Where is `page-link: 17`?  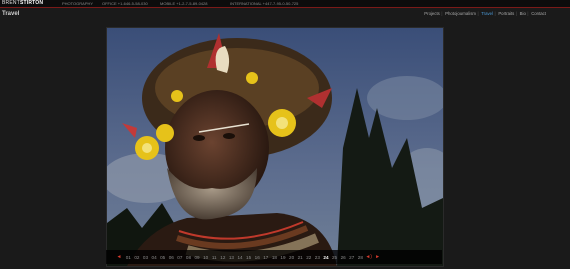
page-link: 17 is located at coordinates (266, 257).